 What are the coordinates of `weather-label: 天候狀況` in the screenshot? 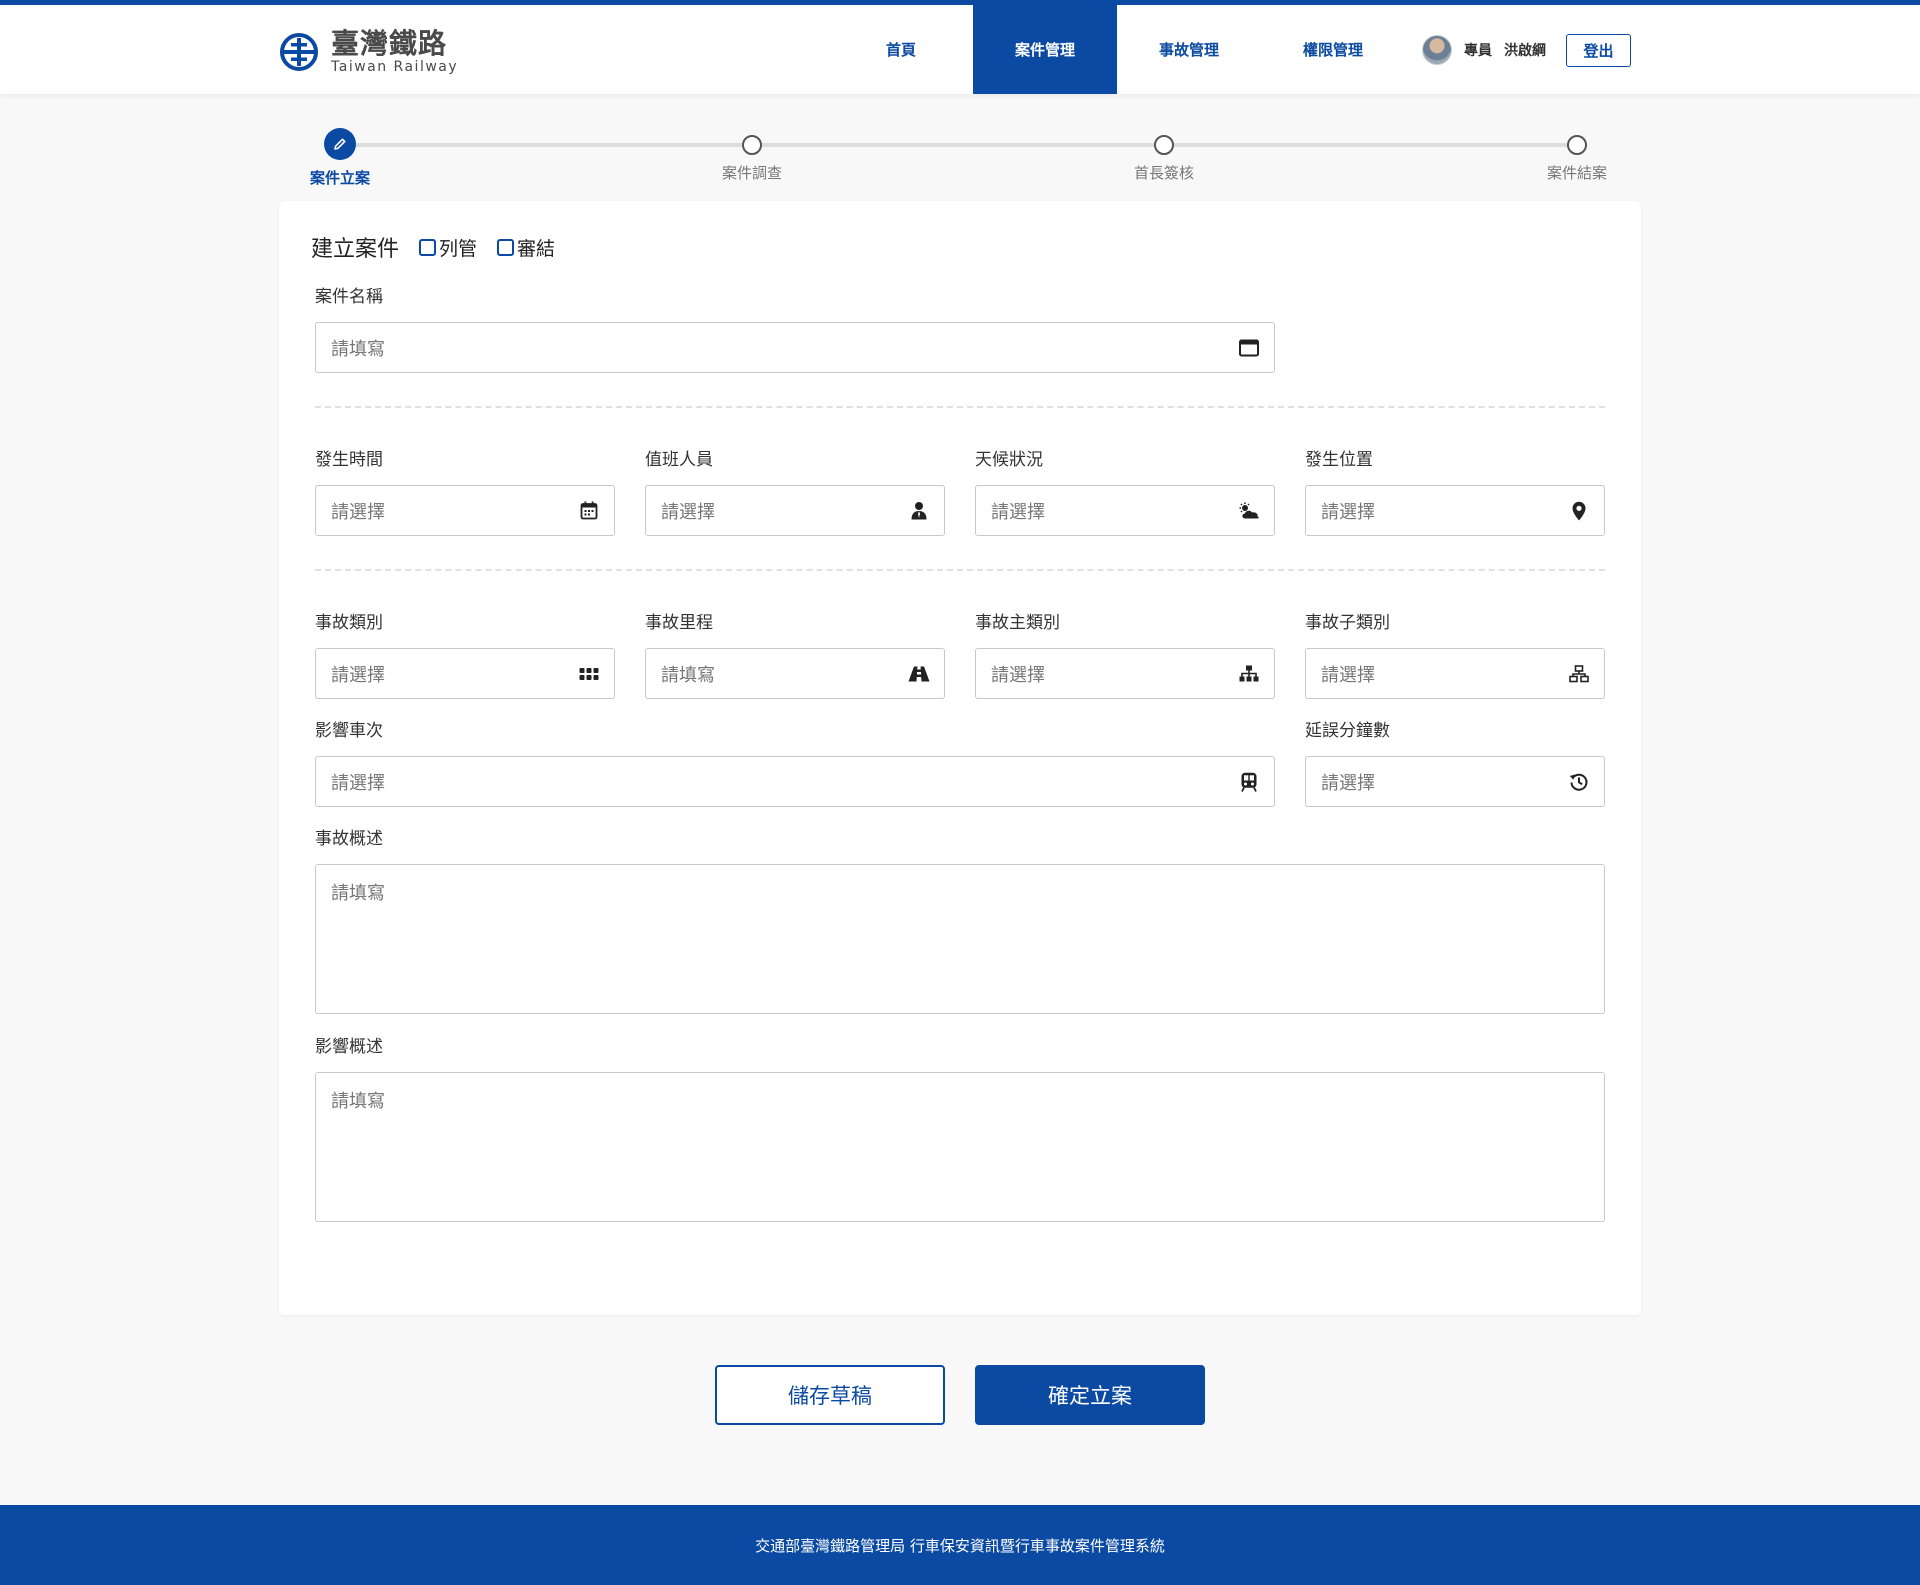 It's located at (1009, 460).